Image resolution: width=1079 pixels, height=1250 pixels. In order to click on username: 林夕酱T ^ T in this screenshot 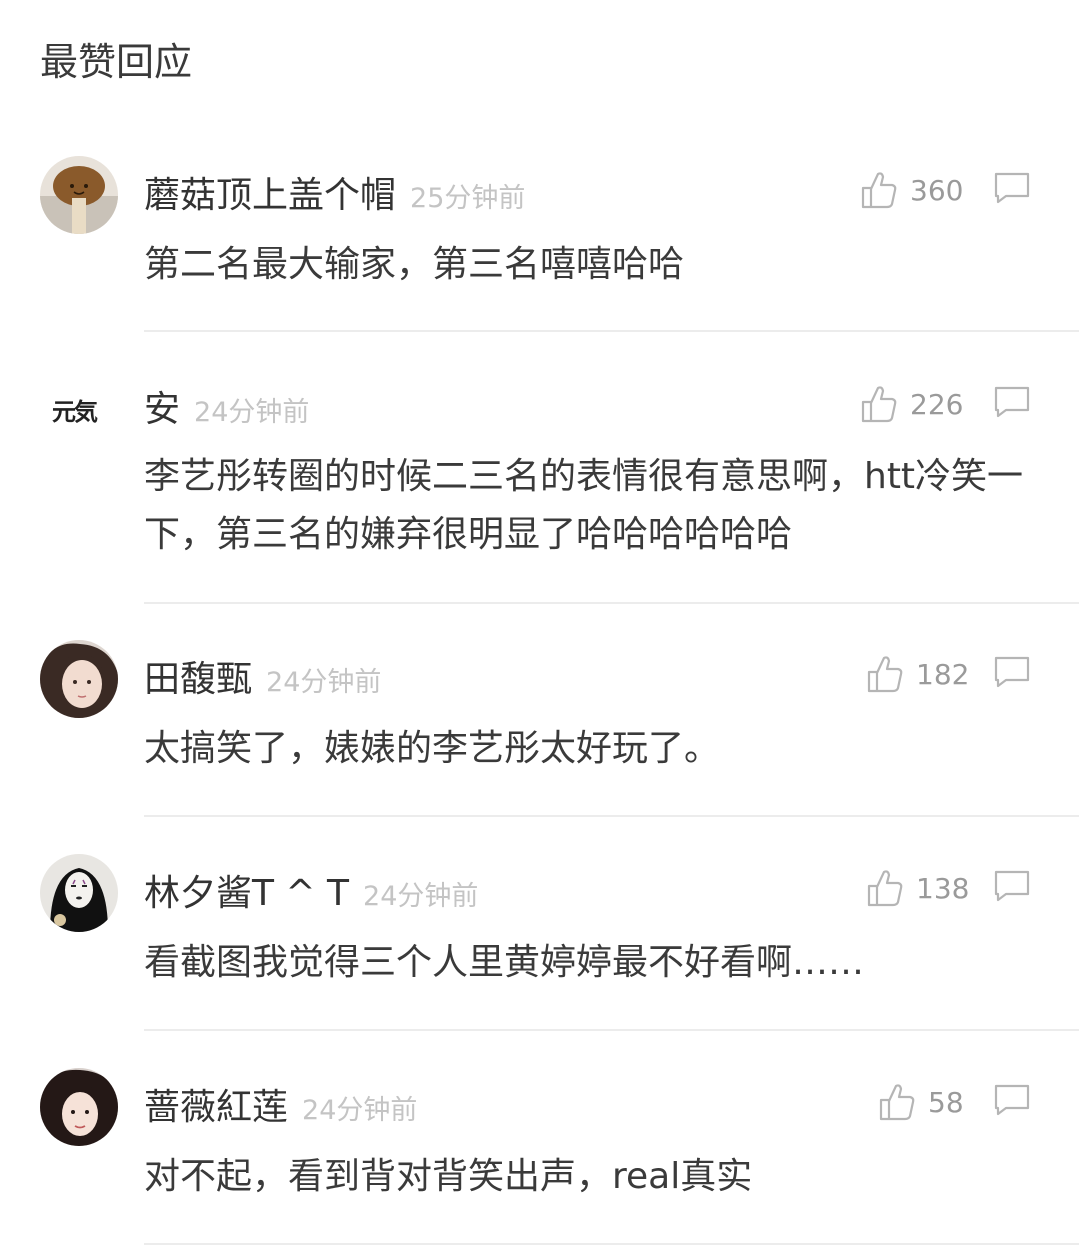, I will do `click(246, 890)`.